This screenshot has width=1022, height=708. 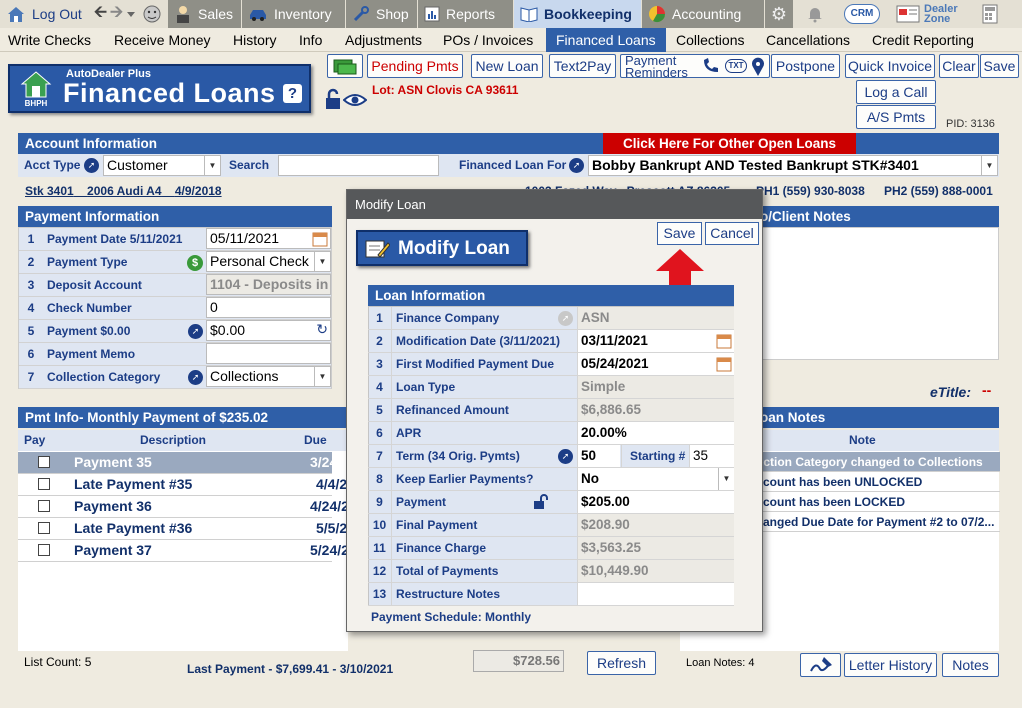 What do you see at coordinates (100, 14) in the screenshot?
I see `back-arrow-icon: 🡨` at bounding box center [100, 14].